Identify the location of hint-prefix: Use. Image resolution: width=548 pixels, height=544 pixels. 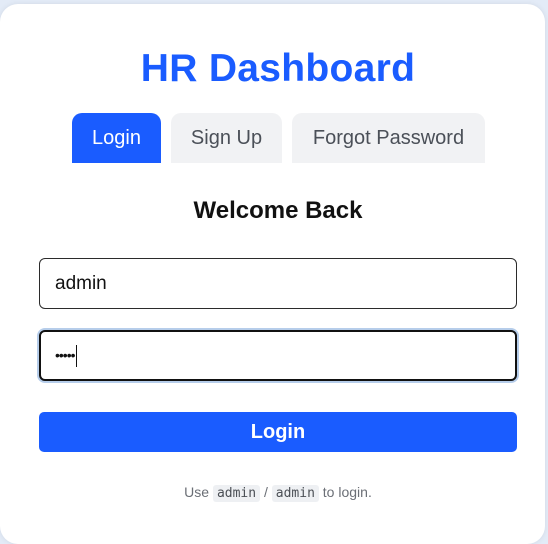
(197, 492).